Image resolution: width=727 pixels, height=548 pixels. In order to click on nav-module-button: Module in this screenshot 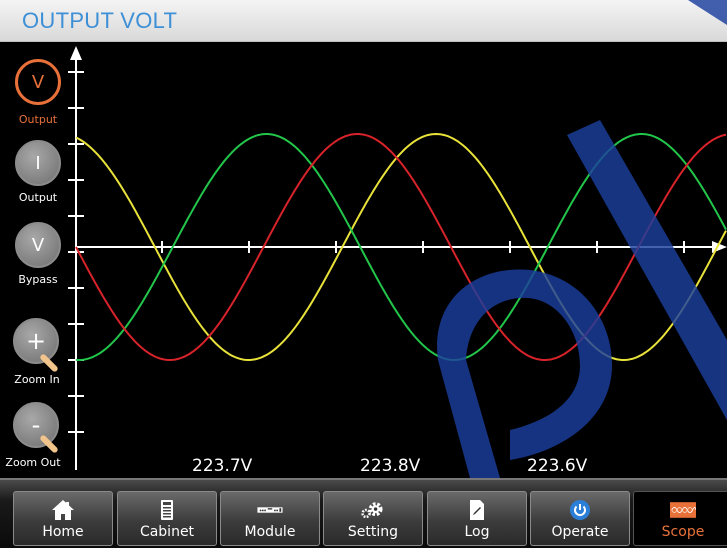, I will do `click(270, 518)`.